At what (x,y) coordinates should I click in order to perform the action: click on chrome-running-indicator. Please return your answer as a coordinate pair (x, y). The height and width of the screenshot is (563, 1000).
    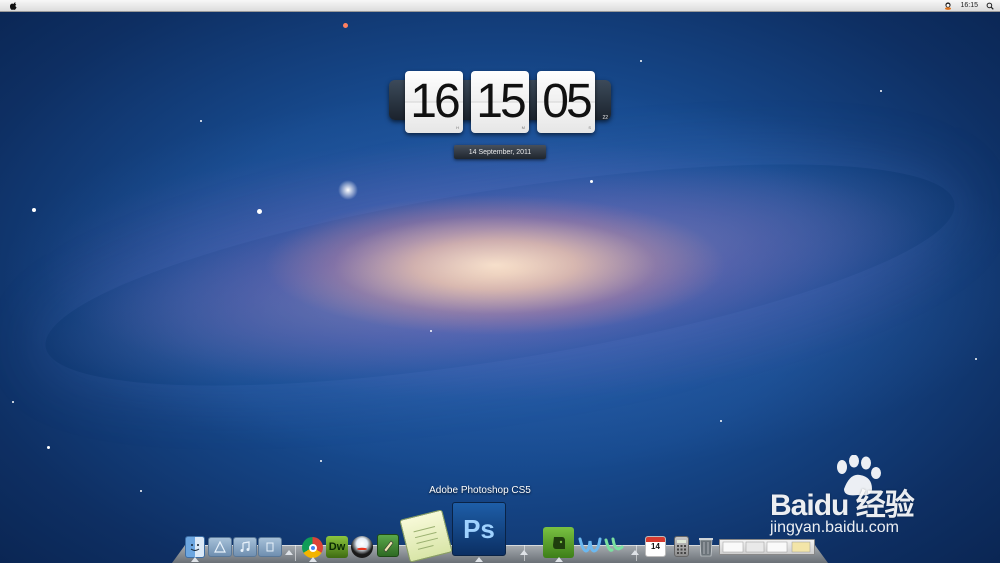
    Looking at the image, I should click on (313, 559).